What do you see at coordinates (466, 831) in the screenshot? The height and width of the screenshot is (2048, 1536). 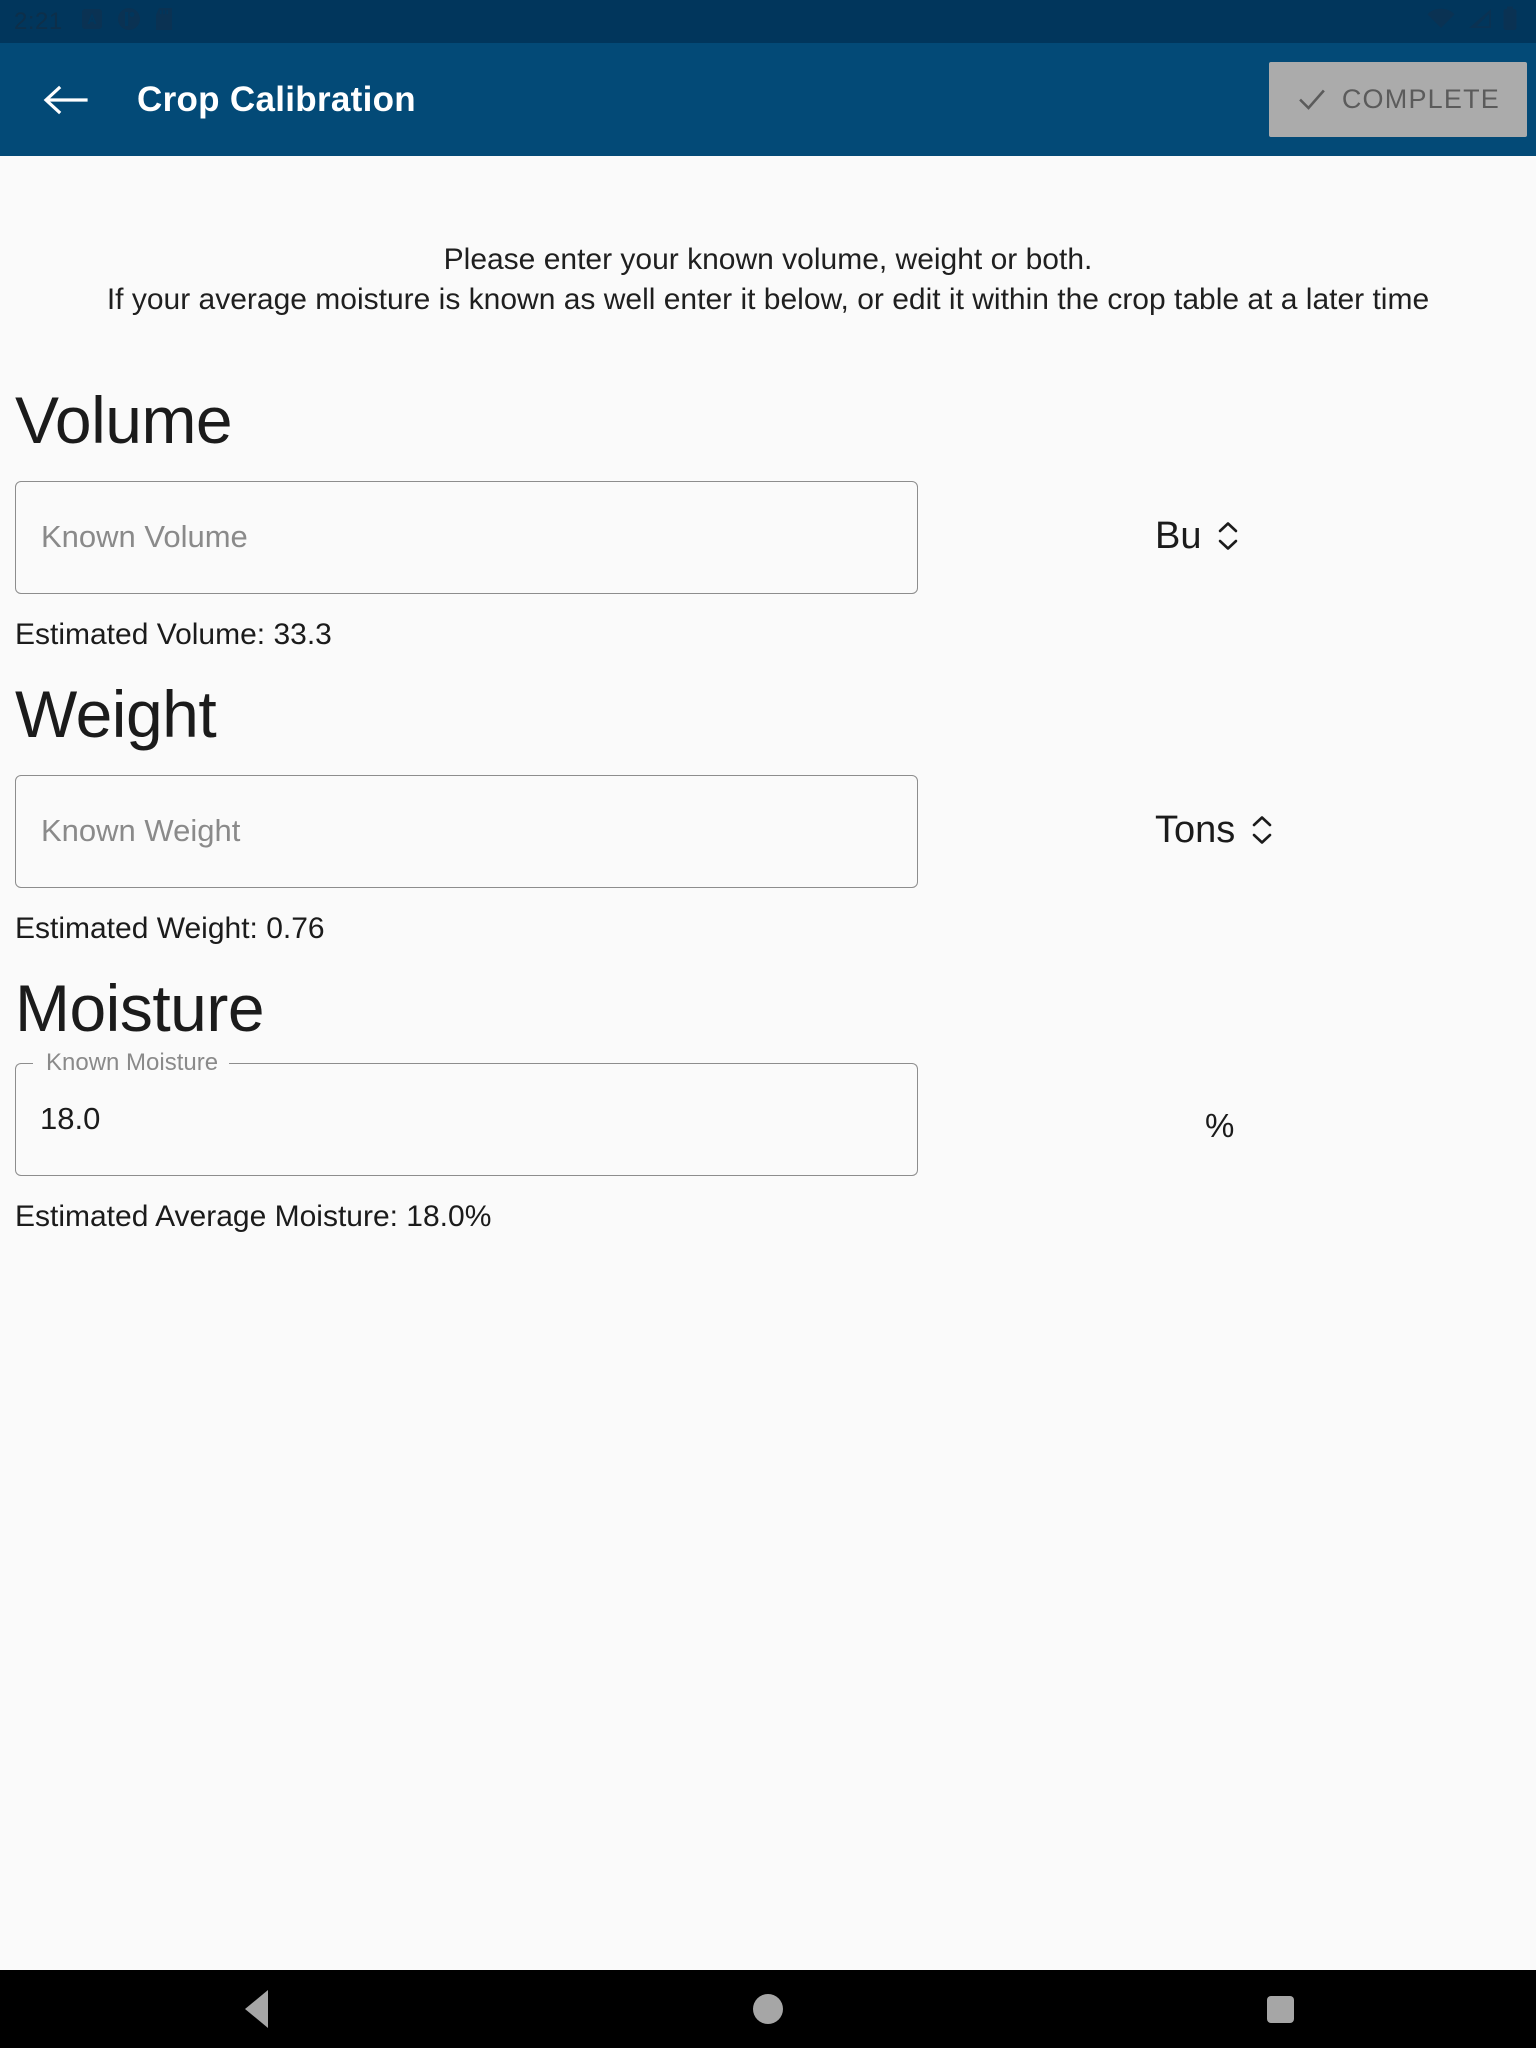 I see `known-weight-input: Known Weight` at bounding box center [466, 831].